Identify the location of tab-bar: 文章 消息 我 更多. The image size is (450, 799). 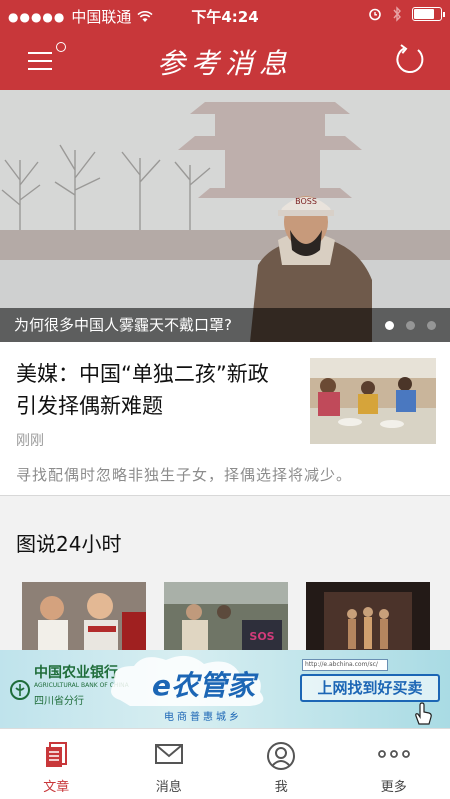
(225, 763).